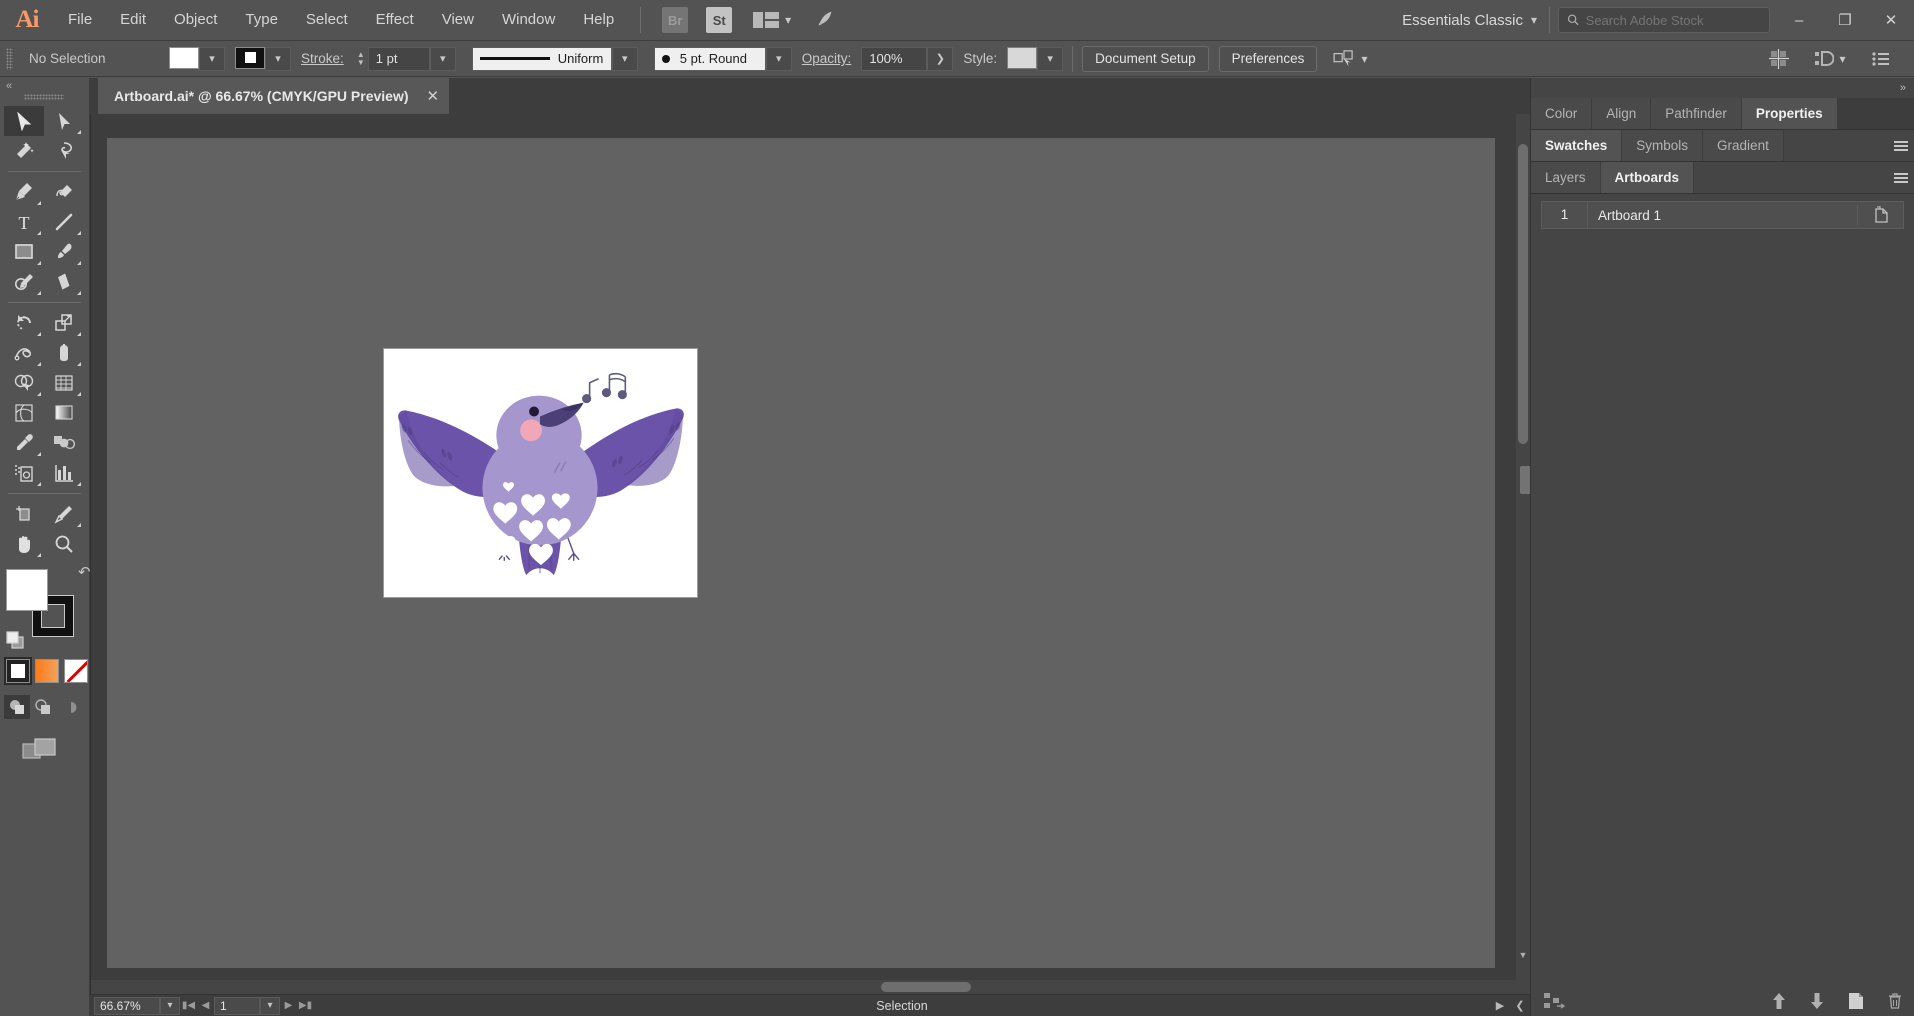 The image size is (1914, 1016). What do you see at coordinates (9, 58) in the screenshot?
I see `control-bar-grip` at bounding box center [9, 58].